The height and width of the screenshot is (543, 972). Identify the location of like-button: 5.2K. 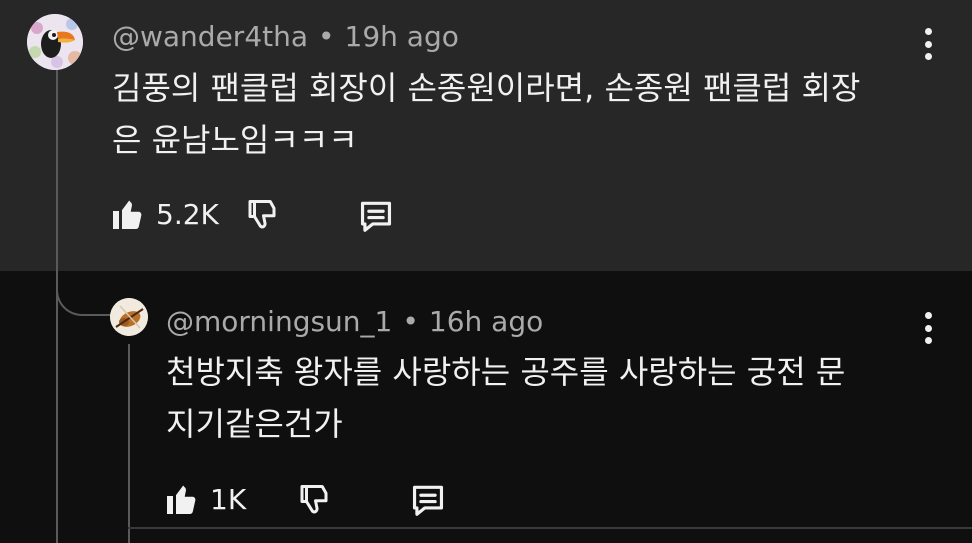
(164, 214).